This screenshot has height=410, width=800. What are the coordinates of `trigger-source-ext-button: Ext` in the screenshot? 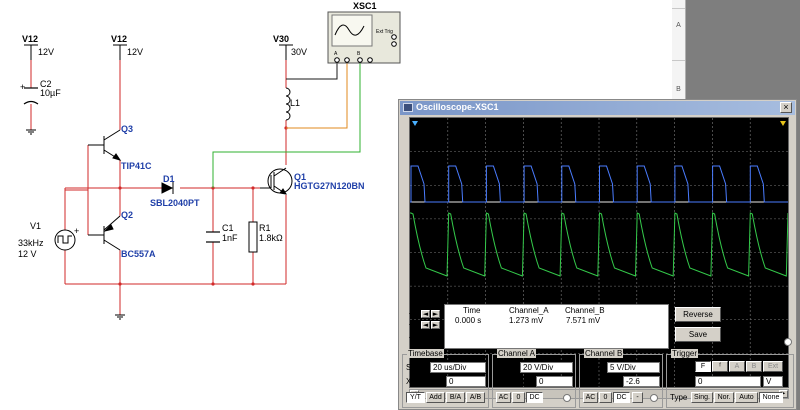 It's located at (773, 366).